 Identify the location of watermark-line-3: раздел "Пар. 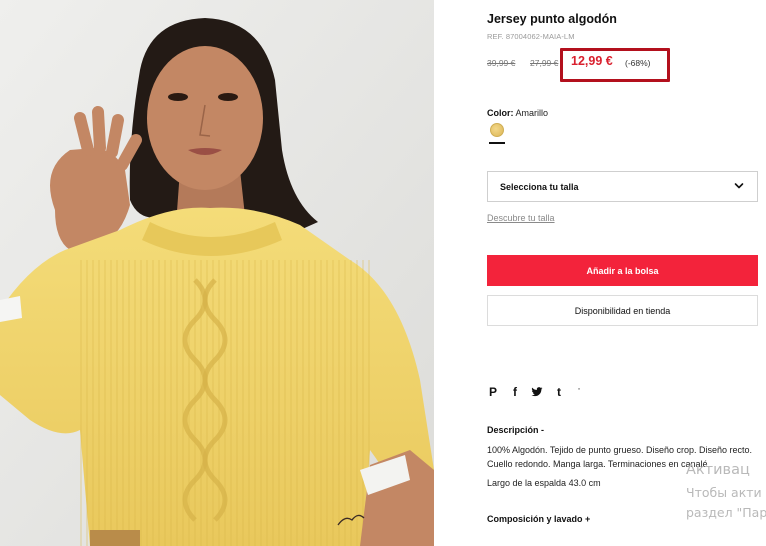
(726, 512).